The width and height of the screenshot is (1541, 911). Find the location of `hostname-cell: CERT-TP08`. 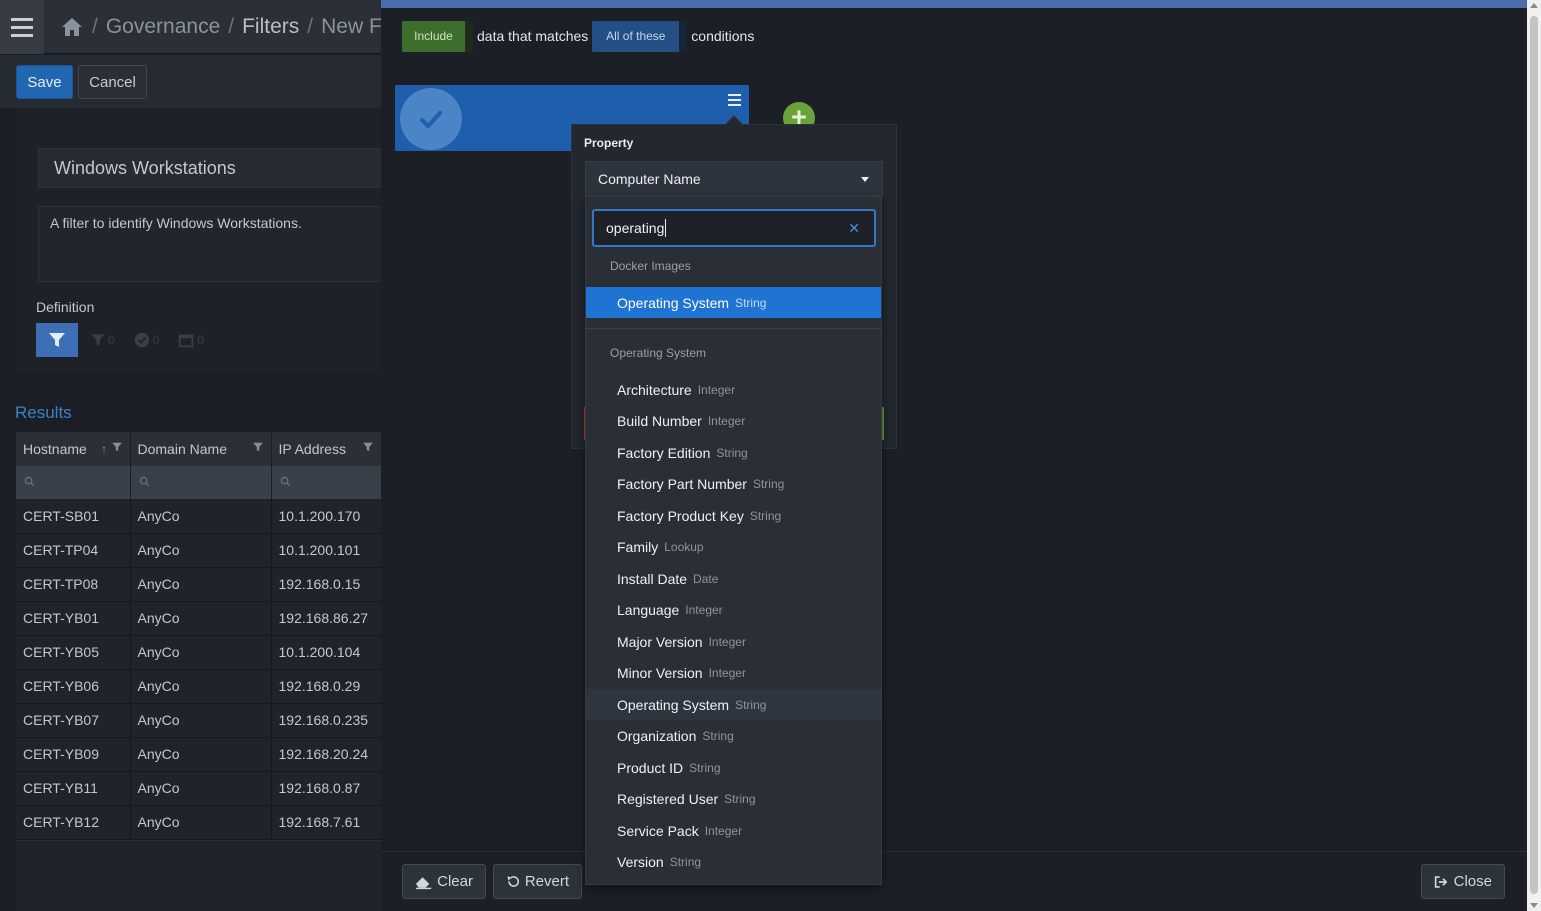

hostname-cell: CERT-TP08 is located at coordinates (73, 584).